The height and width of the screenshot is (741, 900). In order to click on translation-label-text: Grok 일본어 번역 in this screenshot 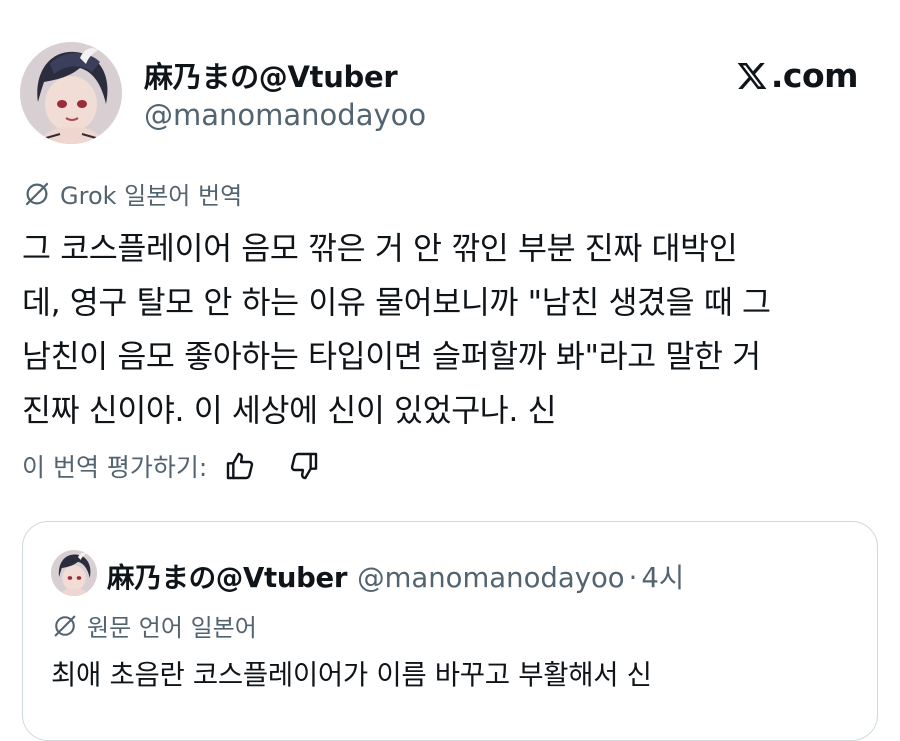, I will do `click(151, 196)`.